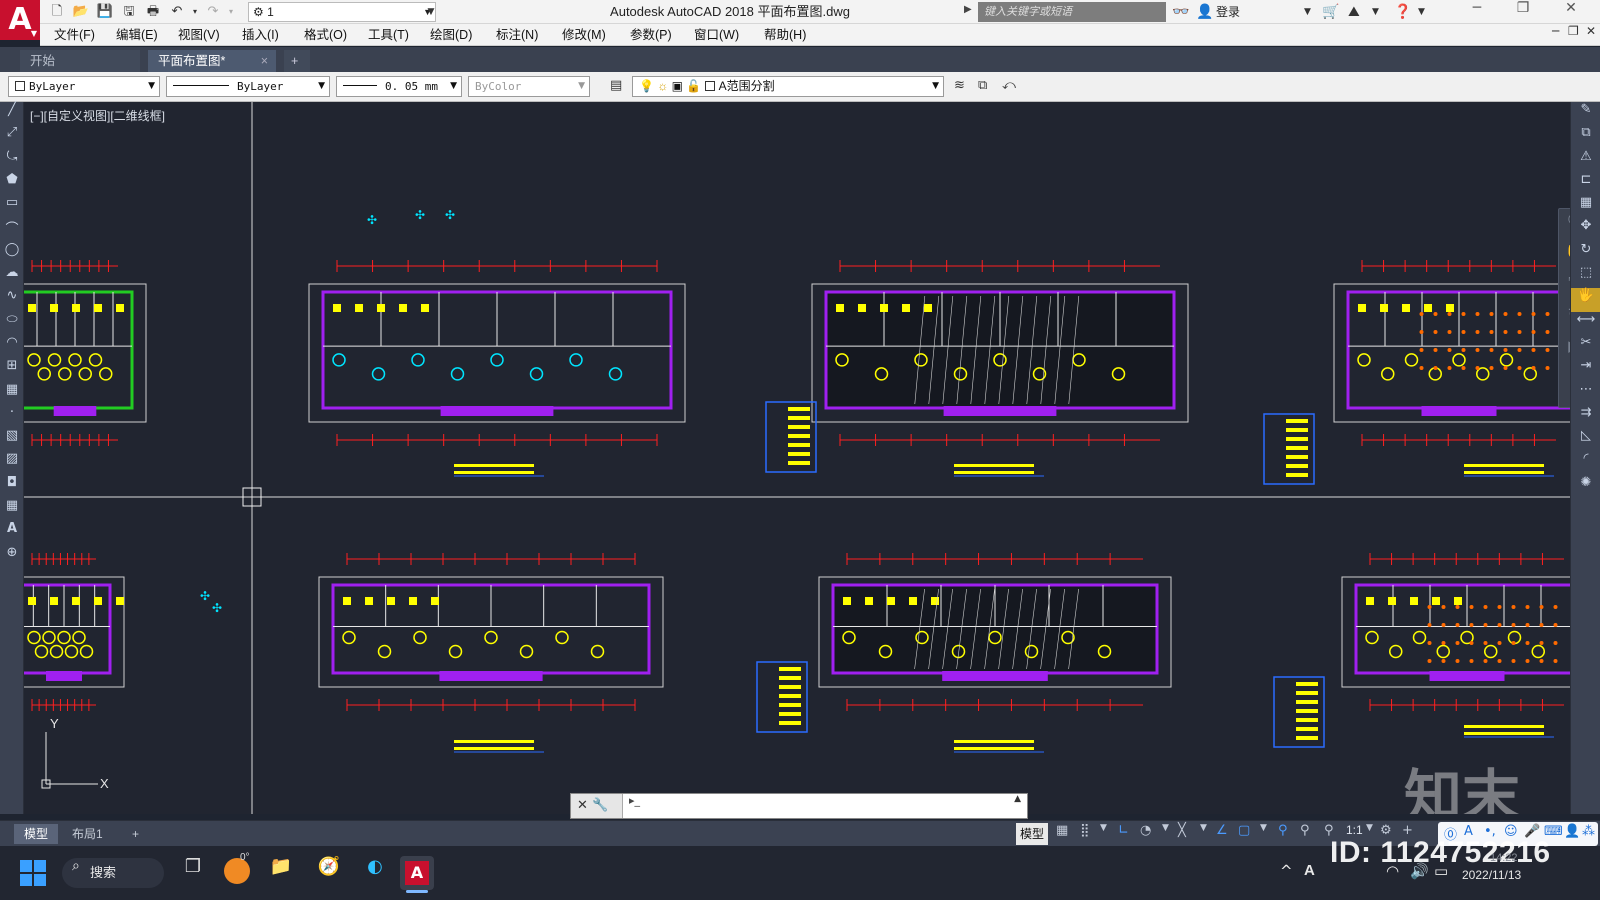 Image resolution: width=1600 pixels, height=900 pixels. I want to click on spline-icon: ∿, so click(12, 299).